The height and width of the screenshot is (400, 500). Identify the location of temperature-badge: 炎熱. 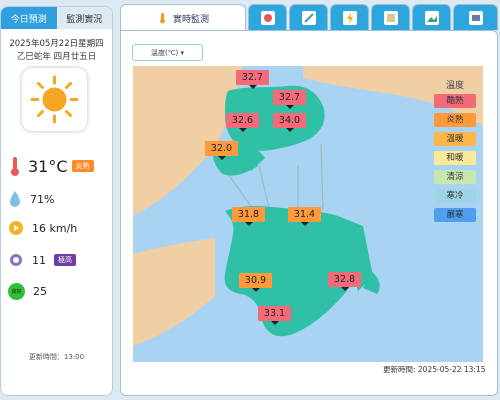
(82, 166).